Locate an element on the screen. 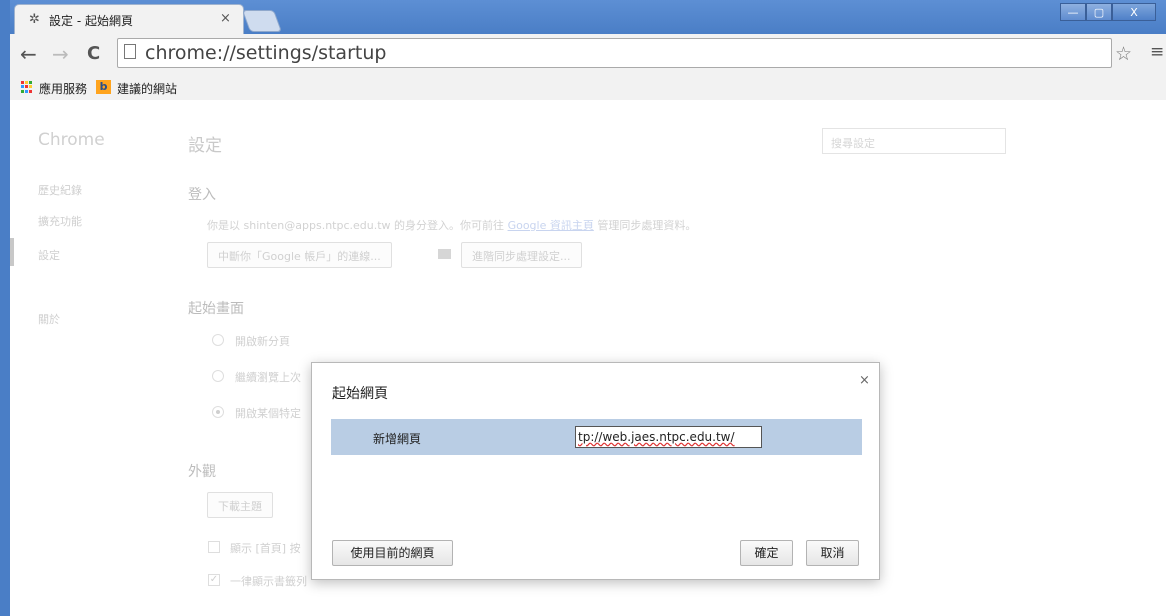  page-url-input: tp://web.jaes.ntpc.edu.tw/ is located at coordinates (668, 437).